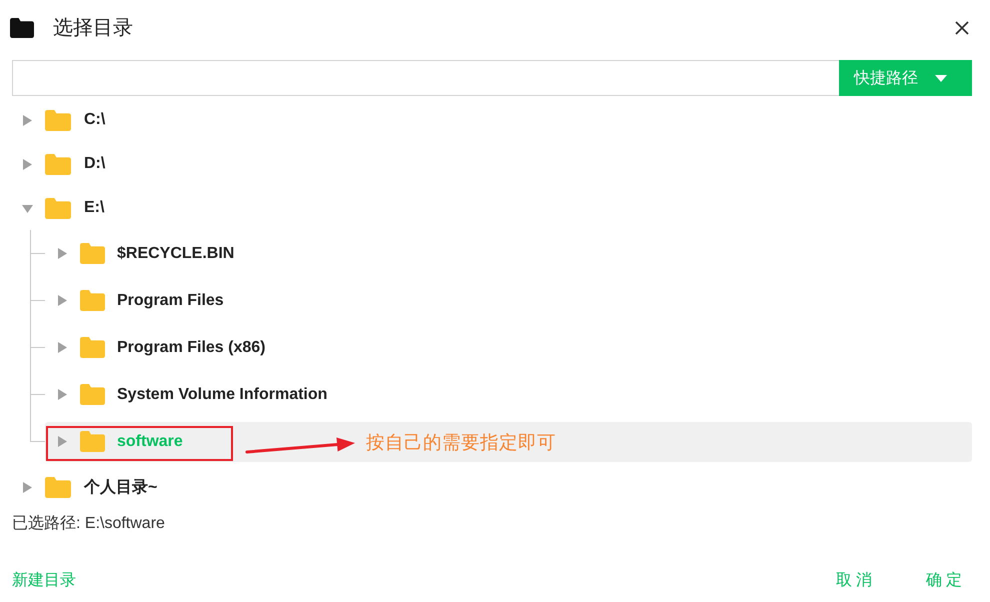 The width and height of the screenshot is (990, 602). What do you see at coordinates (962, 27) in the screenshot?
I see `close-icon` at bounding box center [962, 27].